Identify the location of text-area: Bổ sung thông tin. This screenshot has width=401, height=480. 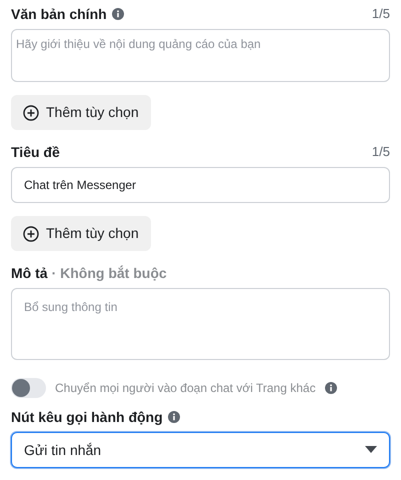
(200, 324).